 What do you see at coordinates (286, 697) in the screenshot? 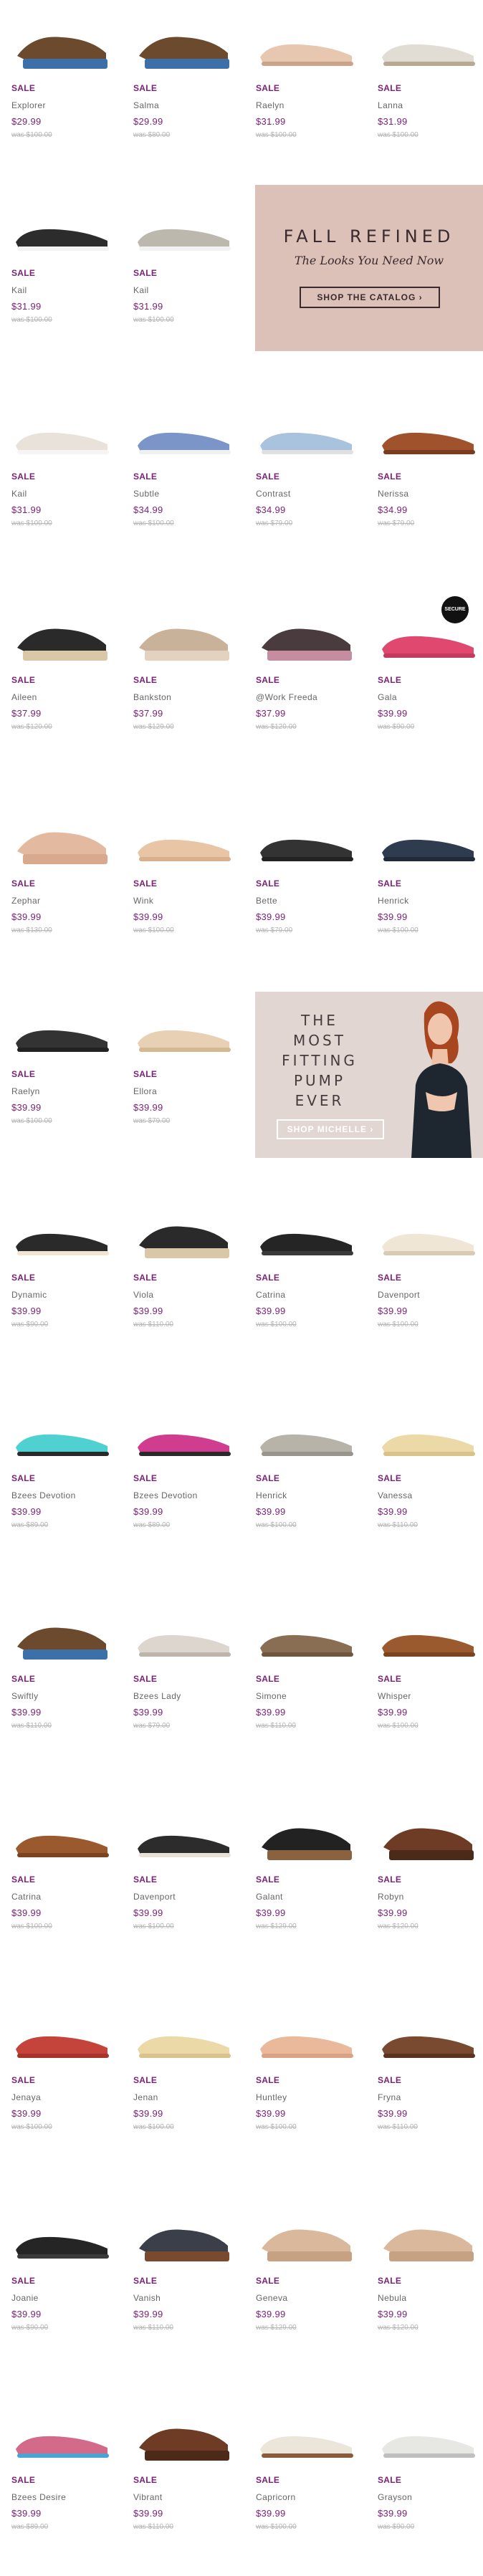
I see `product-name: @Work Freeda` at bounding box center [286, 697].